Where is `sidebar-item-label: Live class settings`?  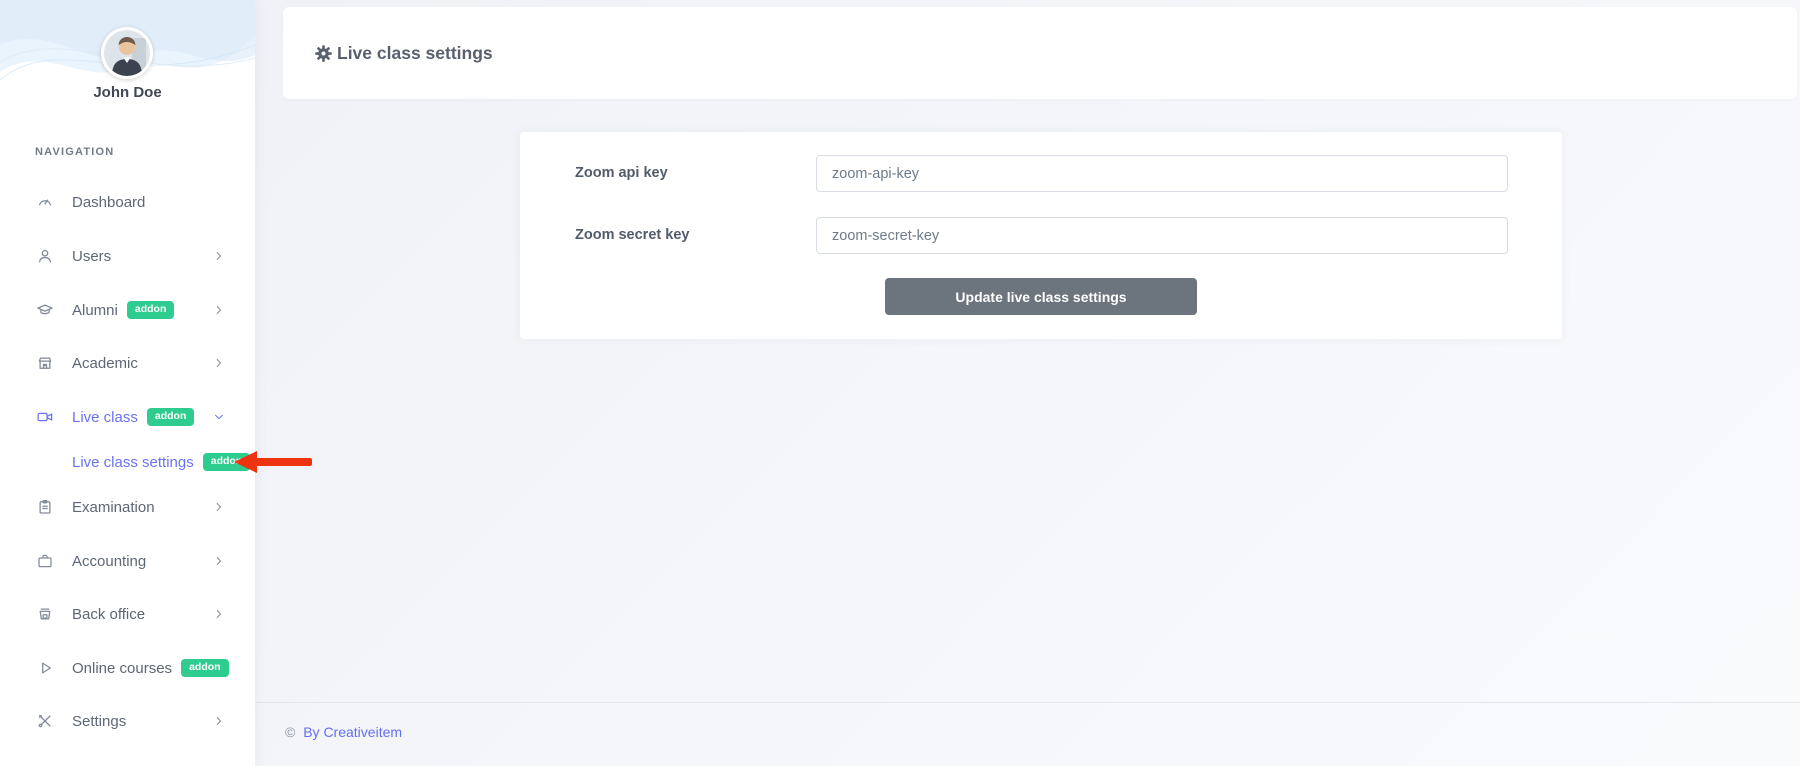
sidebar-item-label: Live class settings is located at coordinates (133, 462).